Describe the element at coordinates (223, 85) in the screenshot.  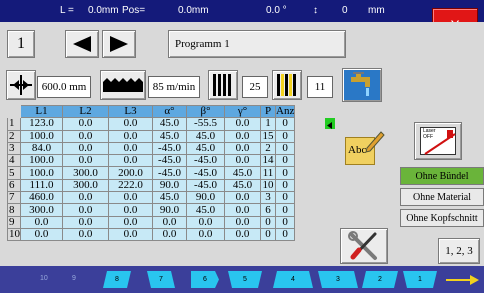
I see `blades-icon-button` at that location.